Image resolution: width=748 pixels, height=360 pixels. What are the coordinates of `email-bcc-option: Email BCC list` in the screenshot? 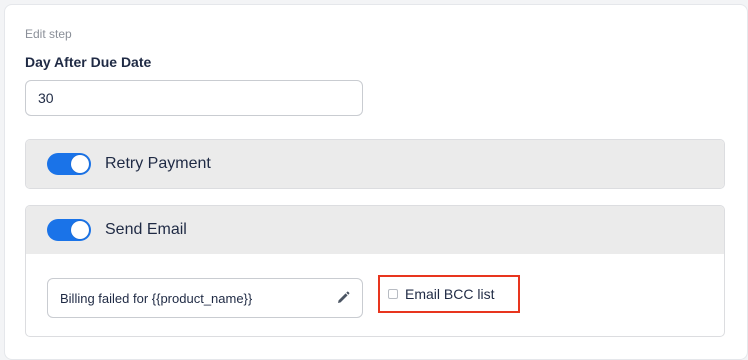 It's located at (441, 294).